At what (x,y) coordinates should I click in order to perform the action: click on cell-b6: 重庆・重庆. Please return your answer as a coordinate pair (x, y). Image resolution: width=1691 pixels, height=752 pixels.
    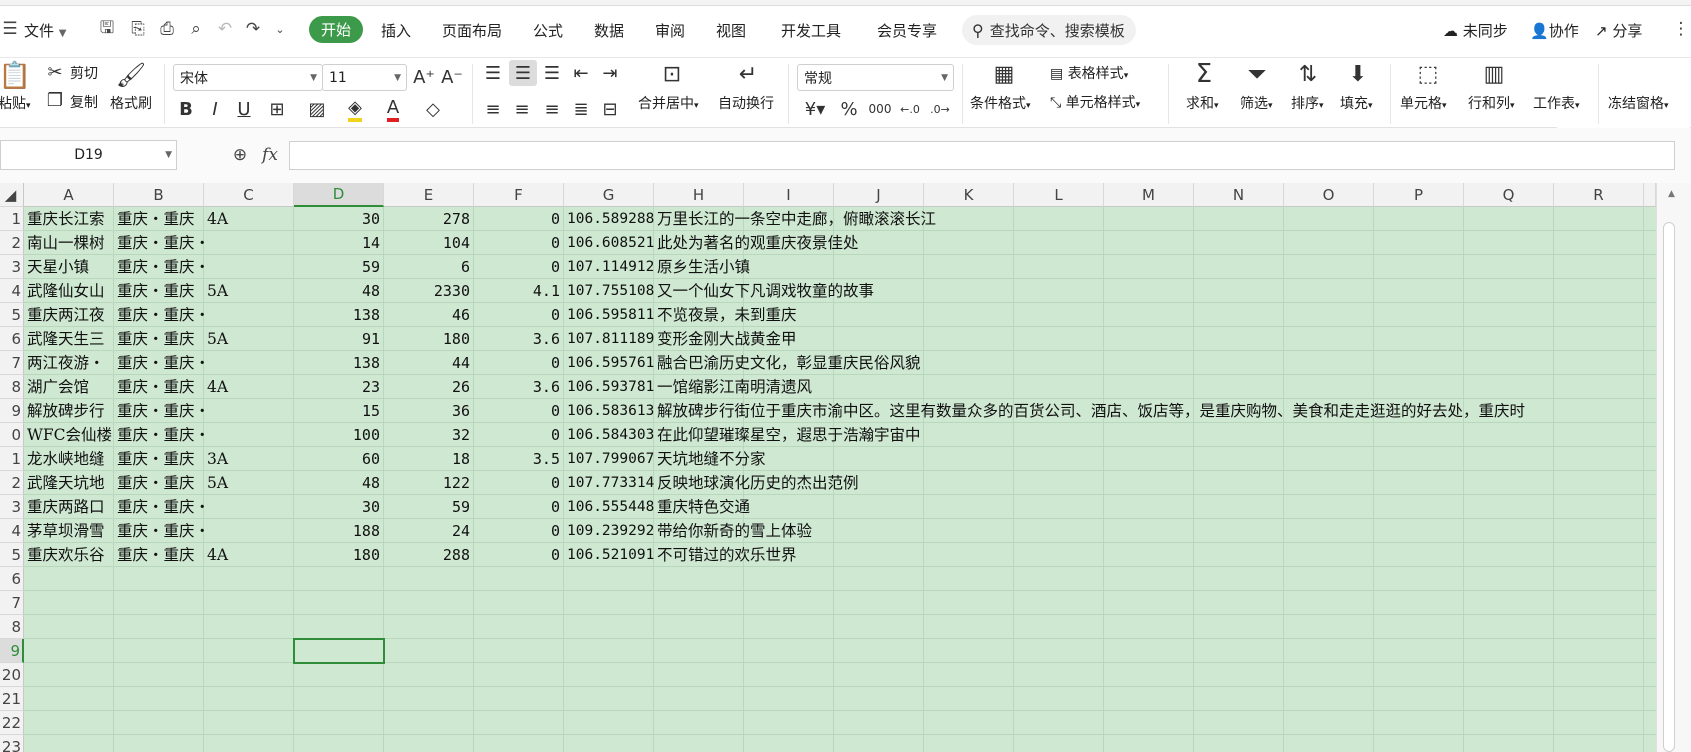
    Looking at the image, I should click on (159, 339).